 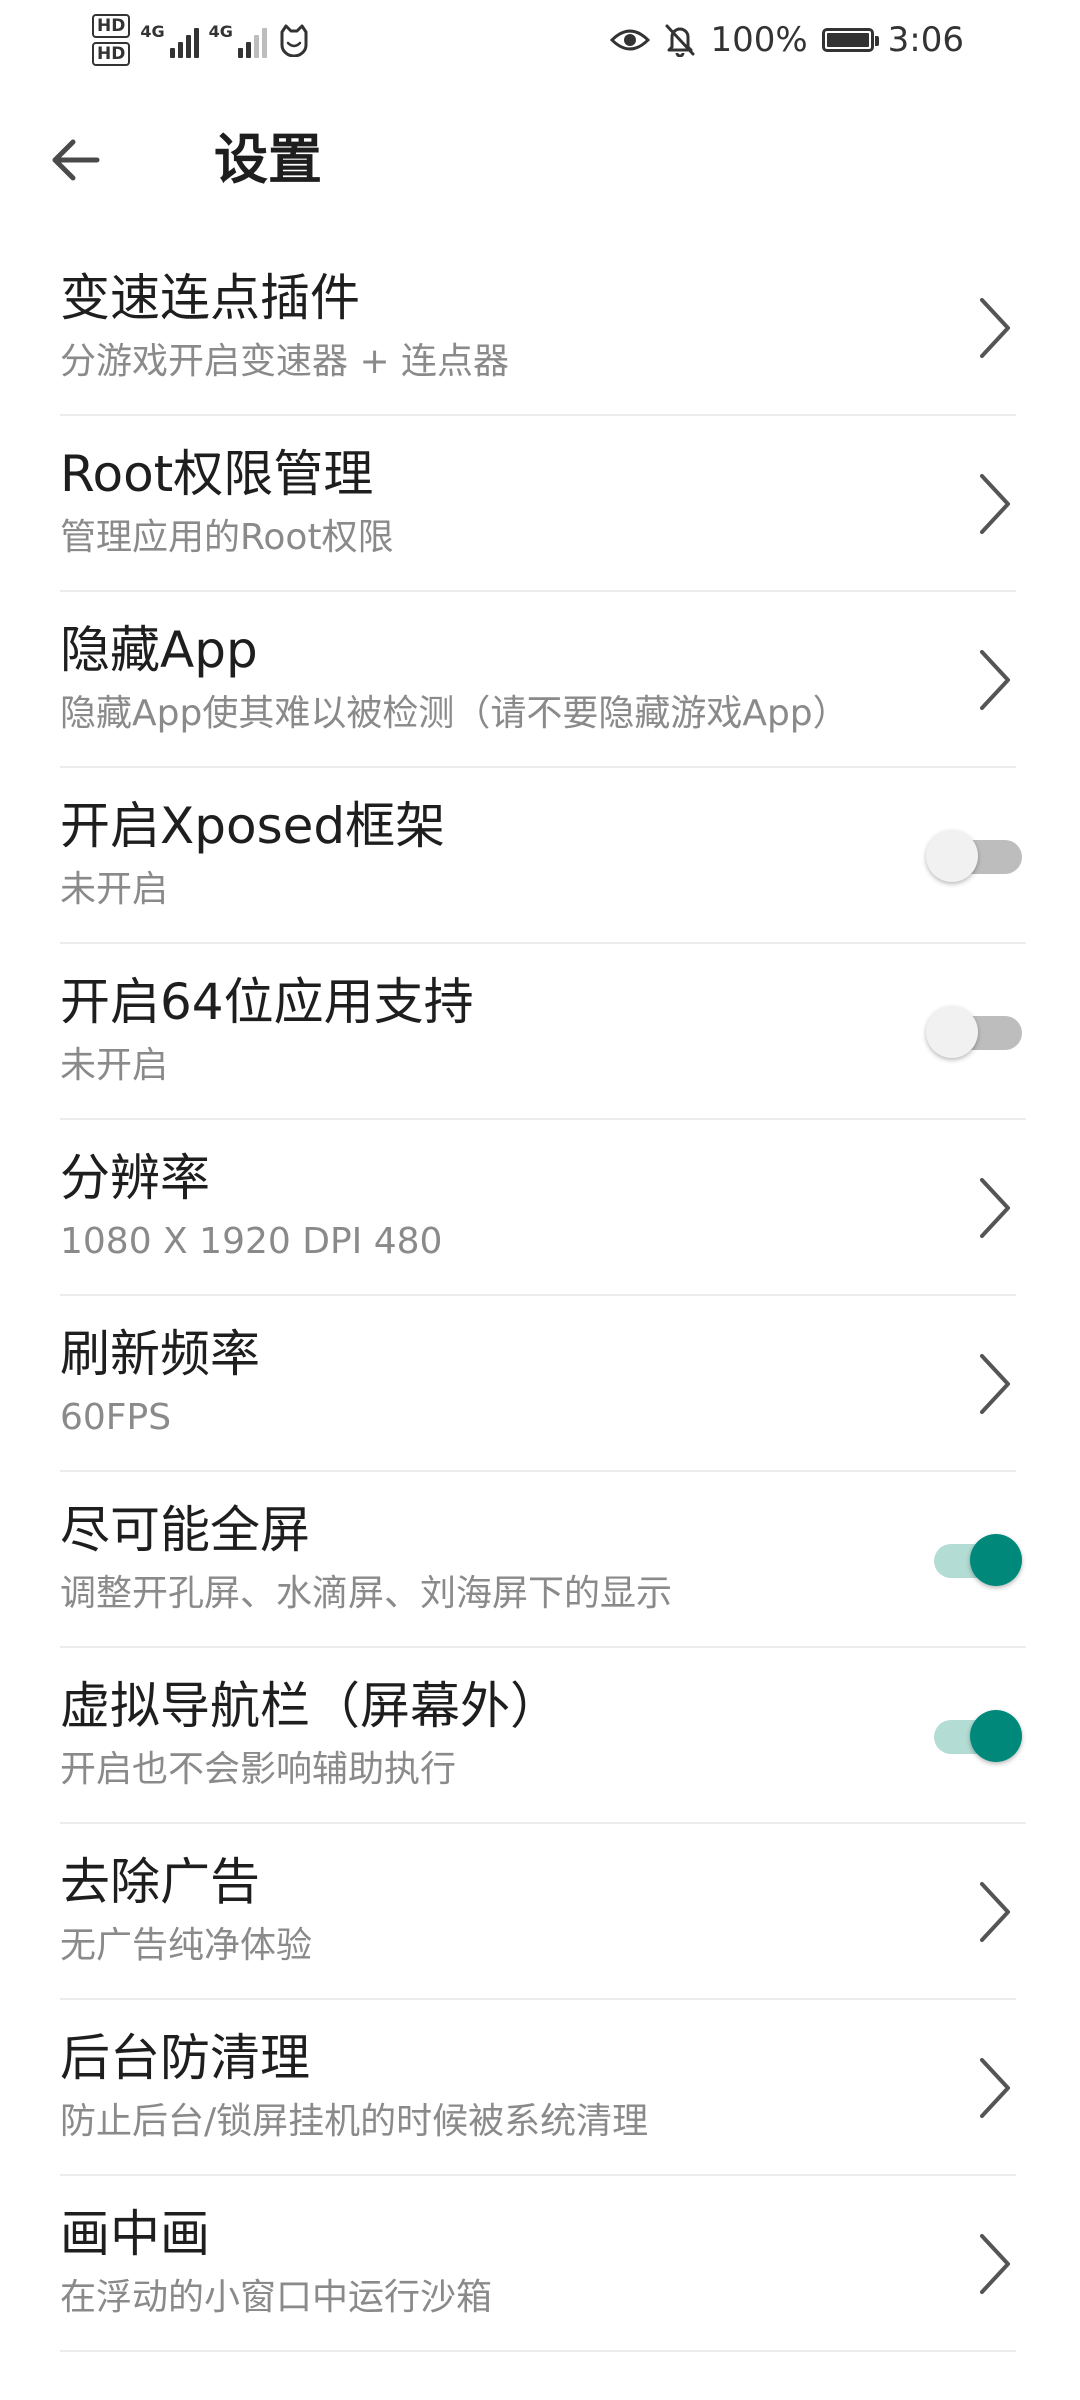 What do you see at coordinates (540, 1208) in the screenshot?
I see `setting-row-resolution: 分辨率 1080 X 1920 DPI 480` at bounding box center [540, 1208].